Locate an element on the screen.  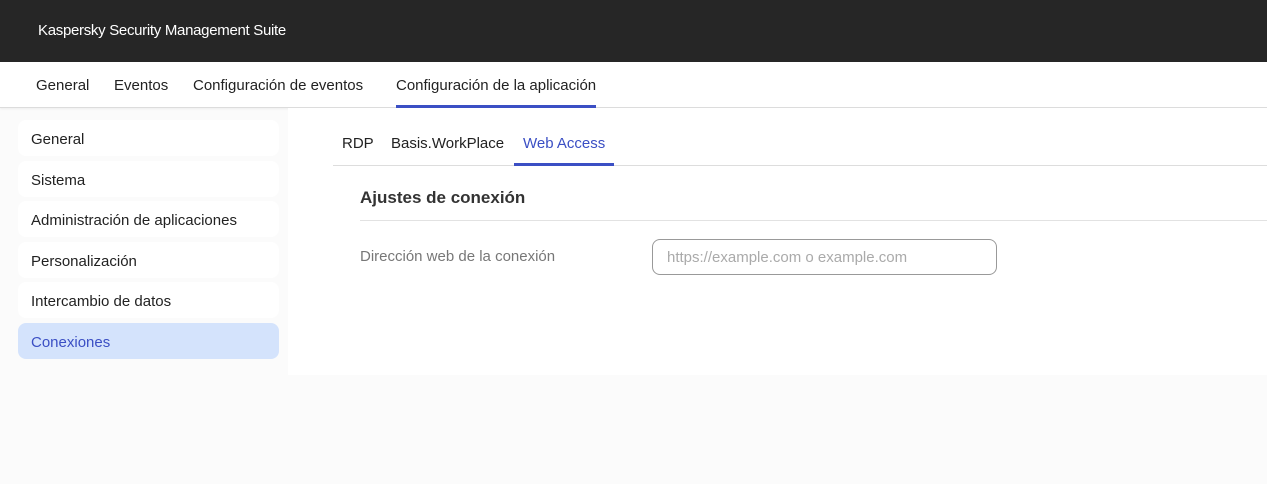
web-address-input is located at coordinates (824, 257).